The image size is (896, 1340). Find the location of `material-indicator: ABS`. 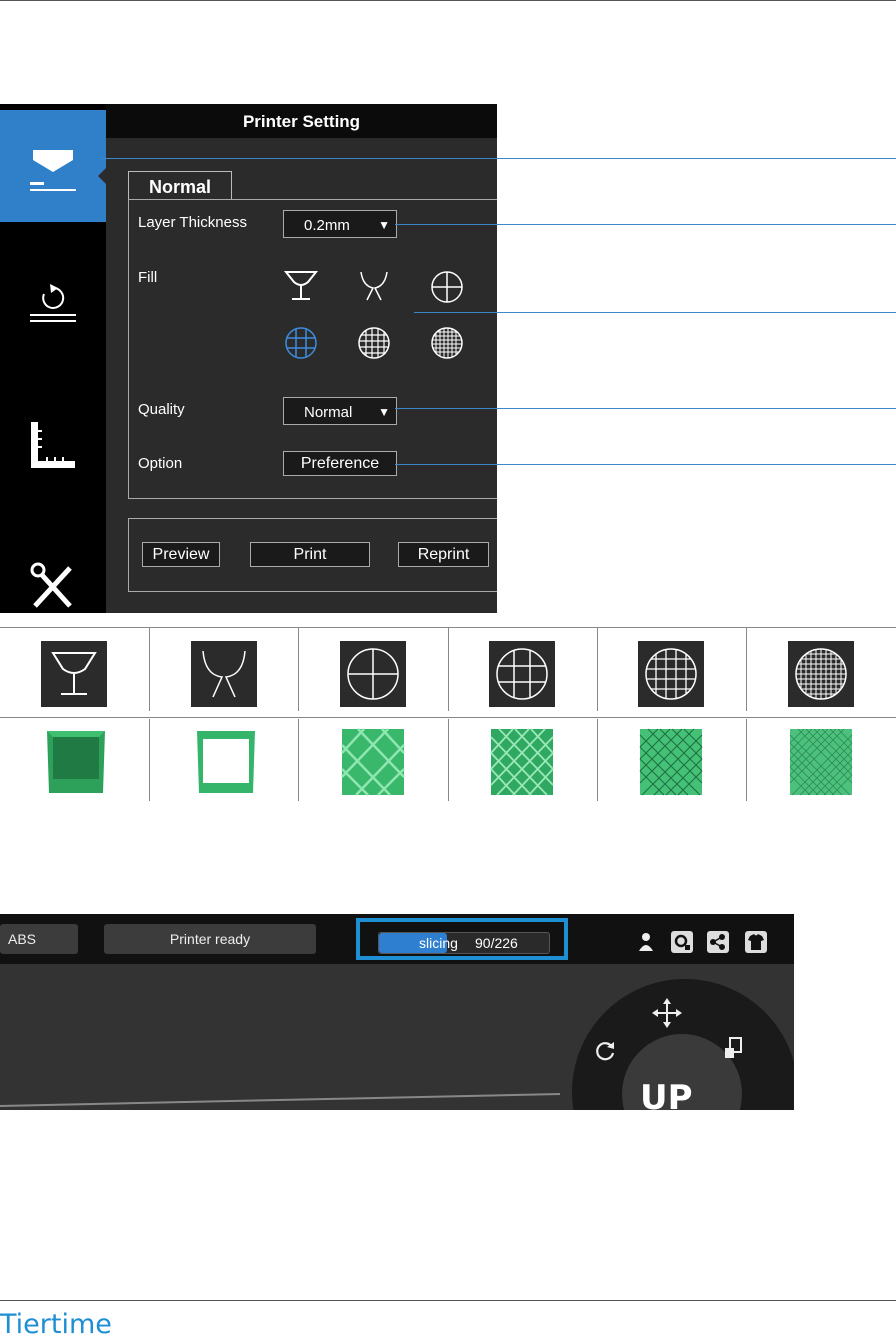

material-indicator: ABS is located at coordinates (39, 939).